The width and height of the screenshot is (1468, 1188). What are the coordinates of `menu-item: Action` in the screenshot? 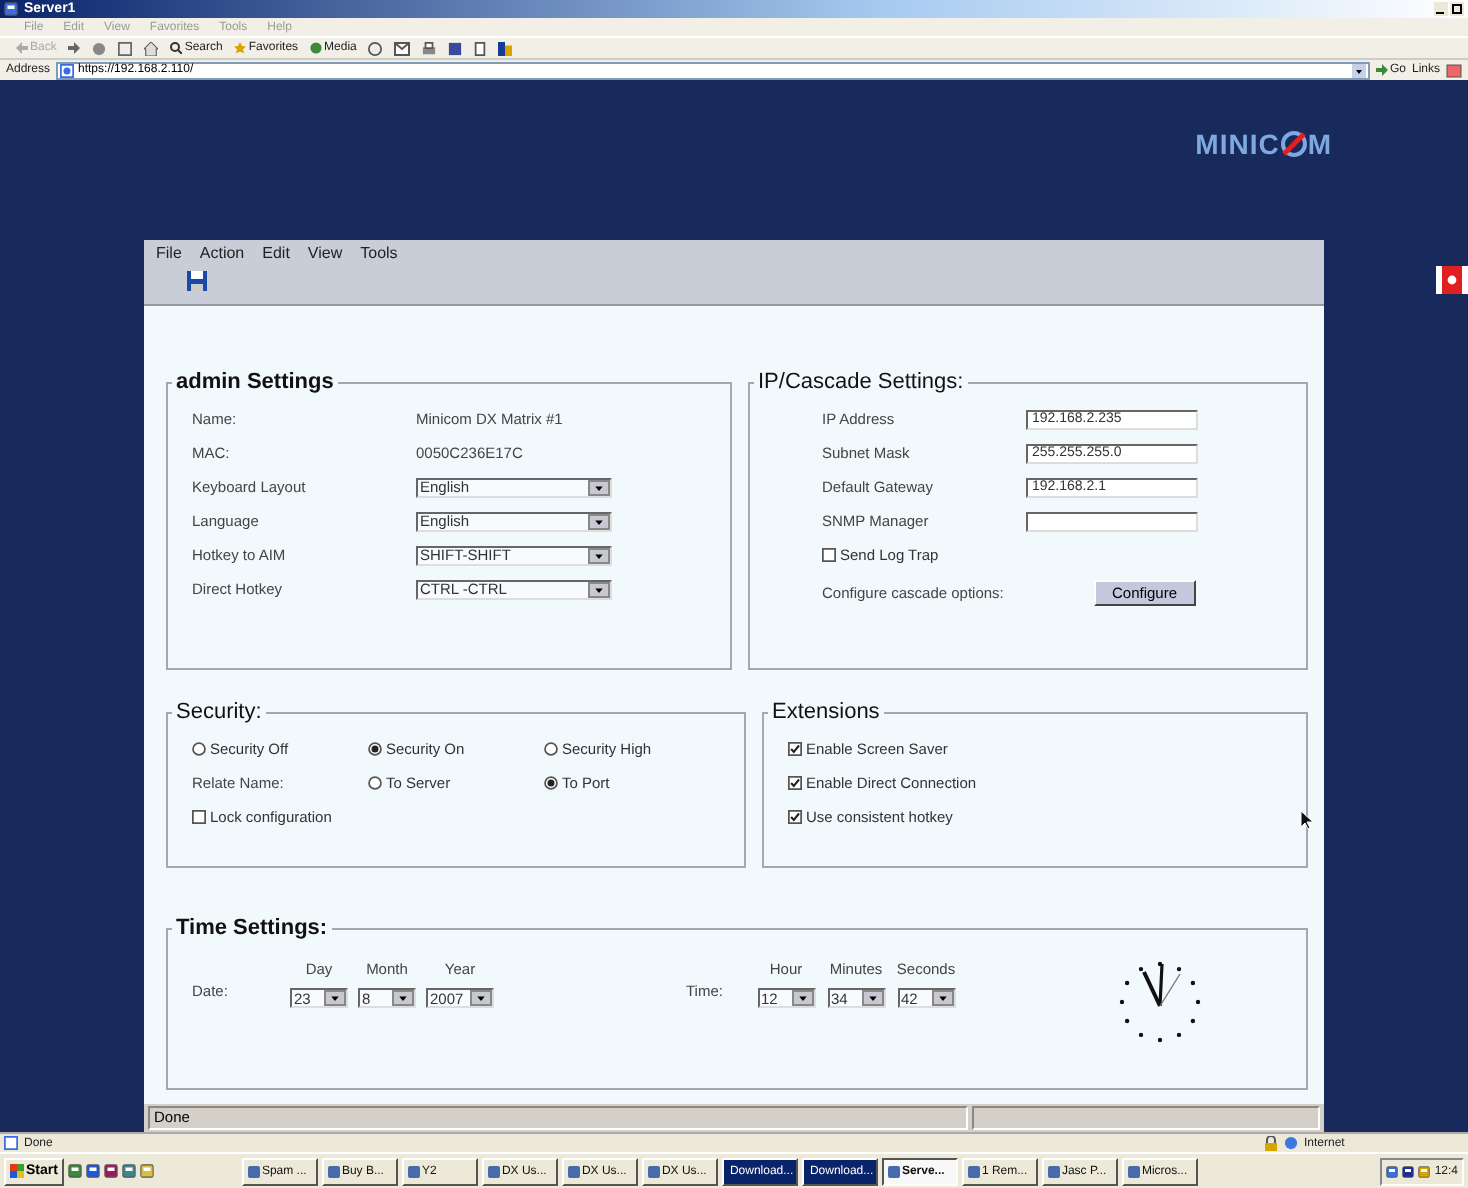 It's located at (222, 253).